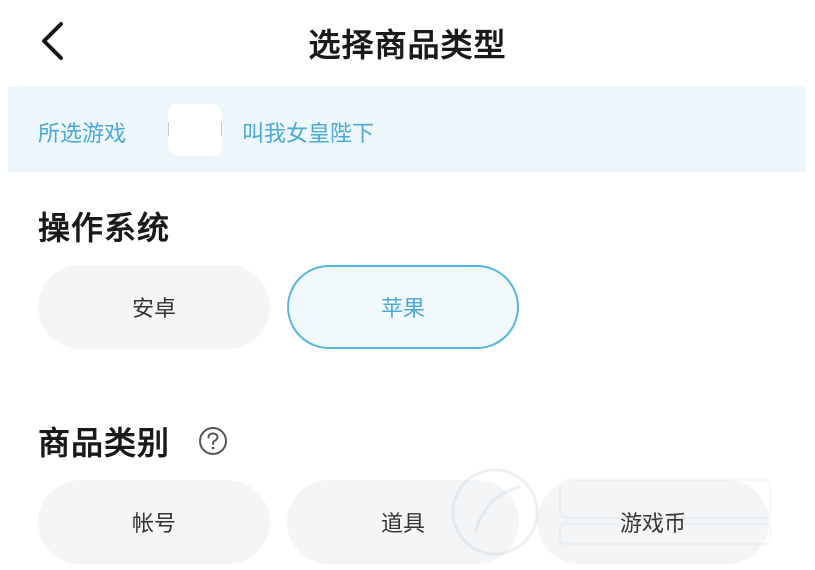 The image size is (815, 570). Describe the element at coordinates (213, 441) in the screenshot. I see `question-circle-icon` at that location.